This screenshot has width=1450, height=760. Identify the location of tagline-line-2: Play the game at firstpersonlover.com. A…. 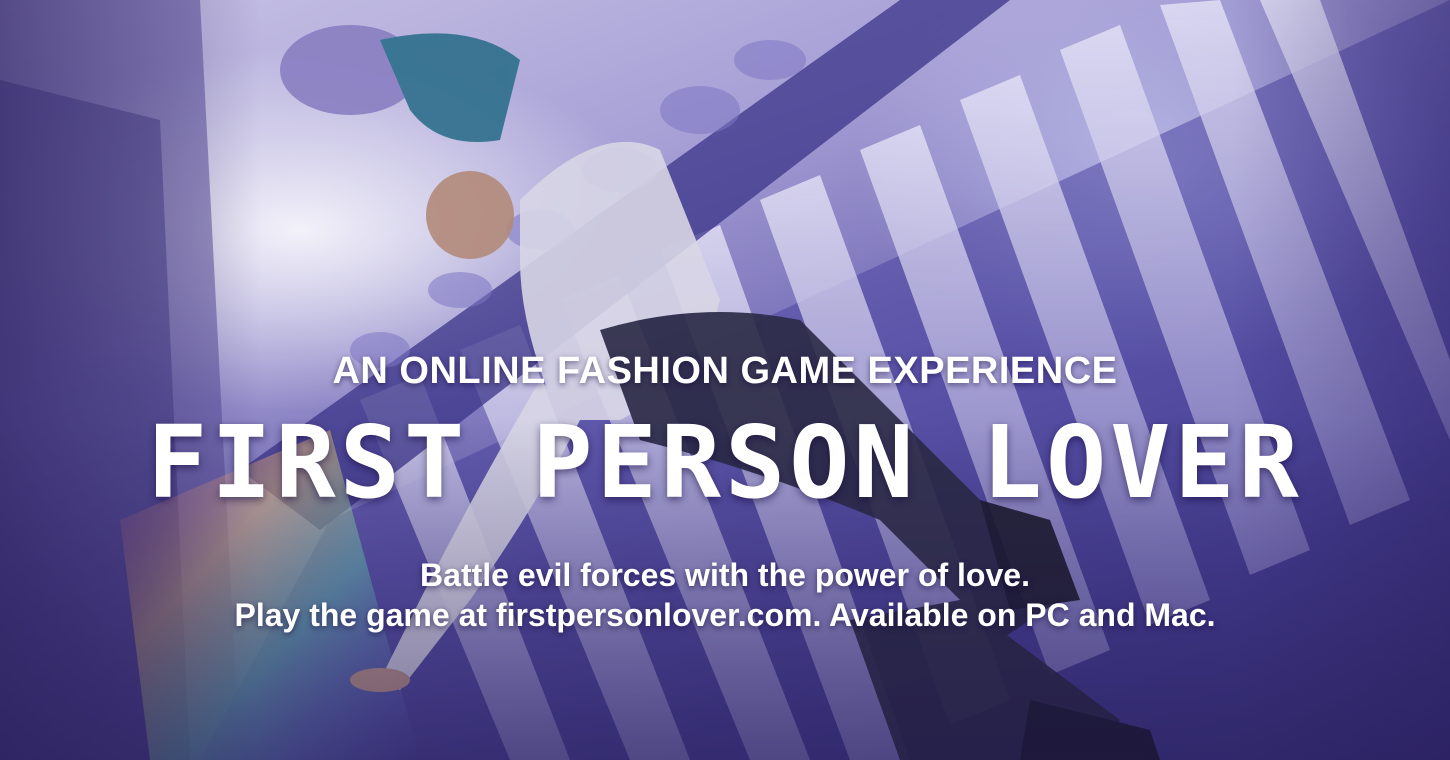
(725, 615).